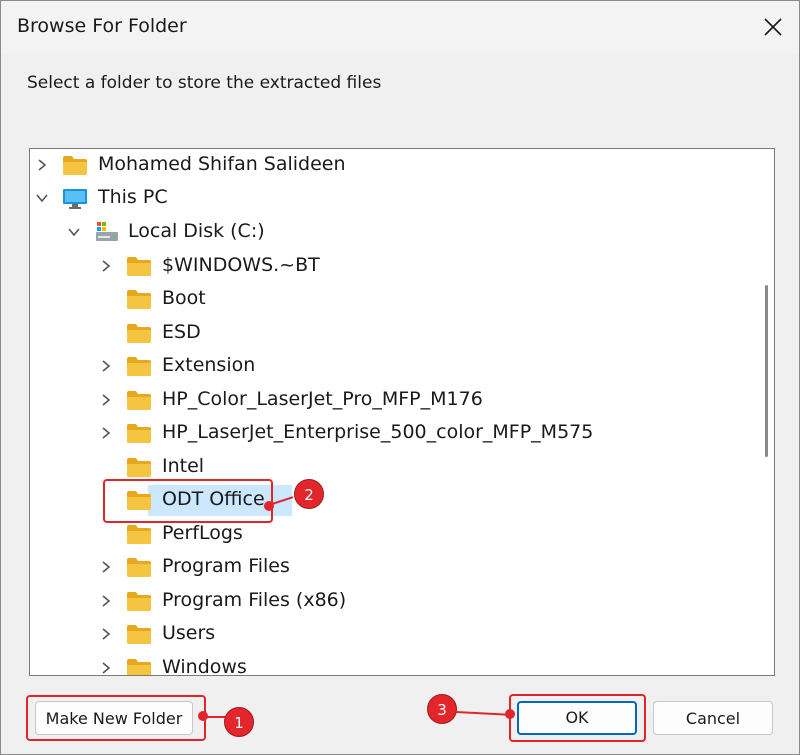 The width and height of the screenshot is (800, 755). Describe the element at coordinates (183, 466) in the screenshot. I see `tree-item-label: Intel` at that location.